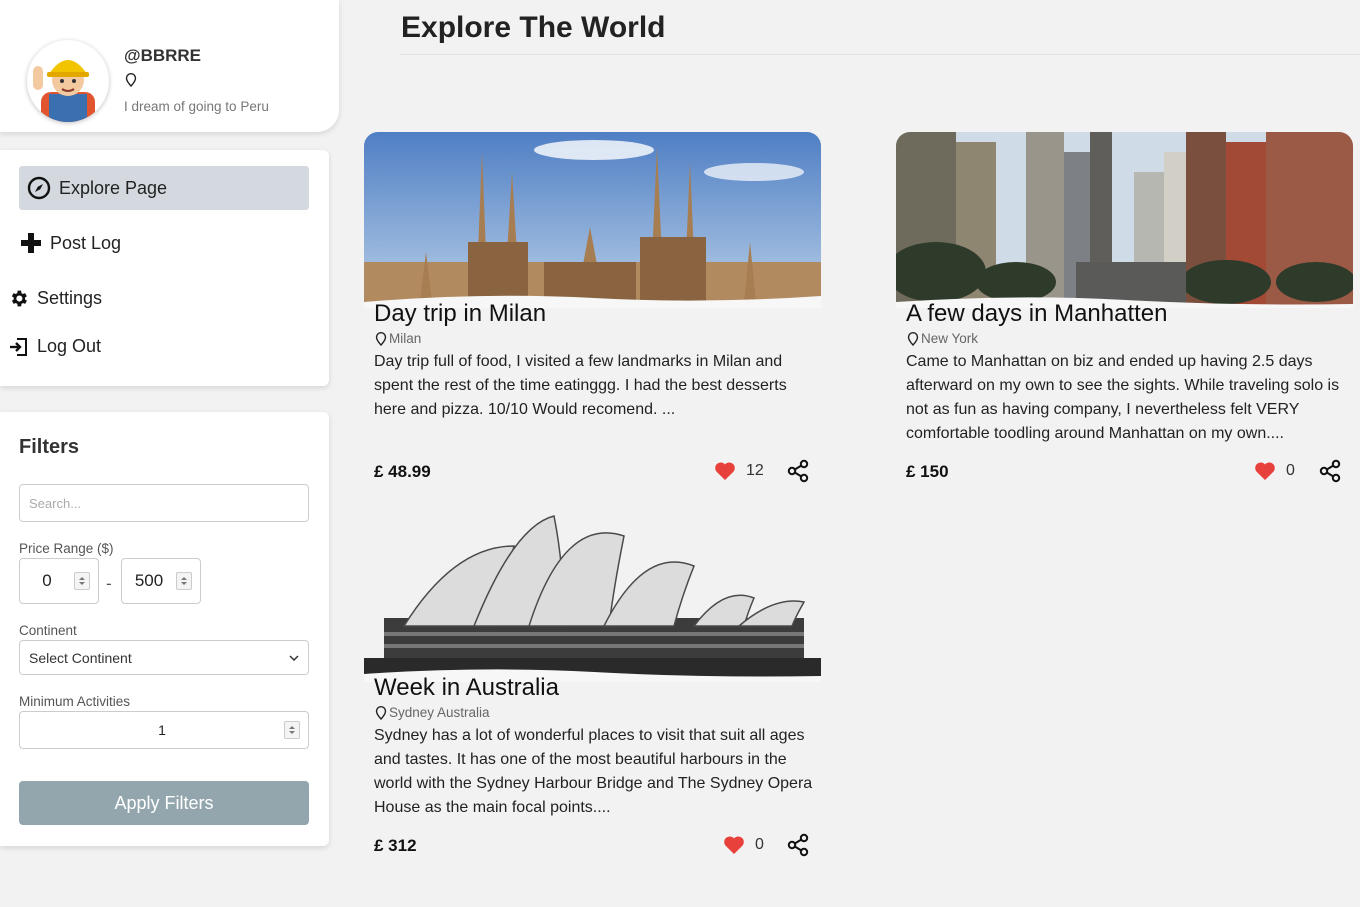 The image size is (1360, 907). What do you see at coordinates (163, 55) in the screenshot?
I see `profile-username: @BBRRE` at bounding box center [163, 55].